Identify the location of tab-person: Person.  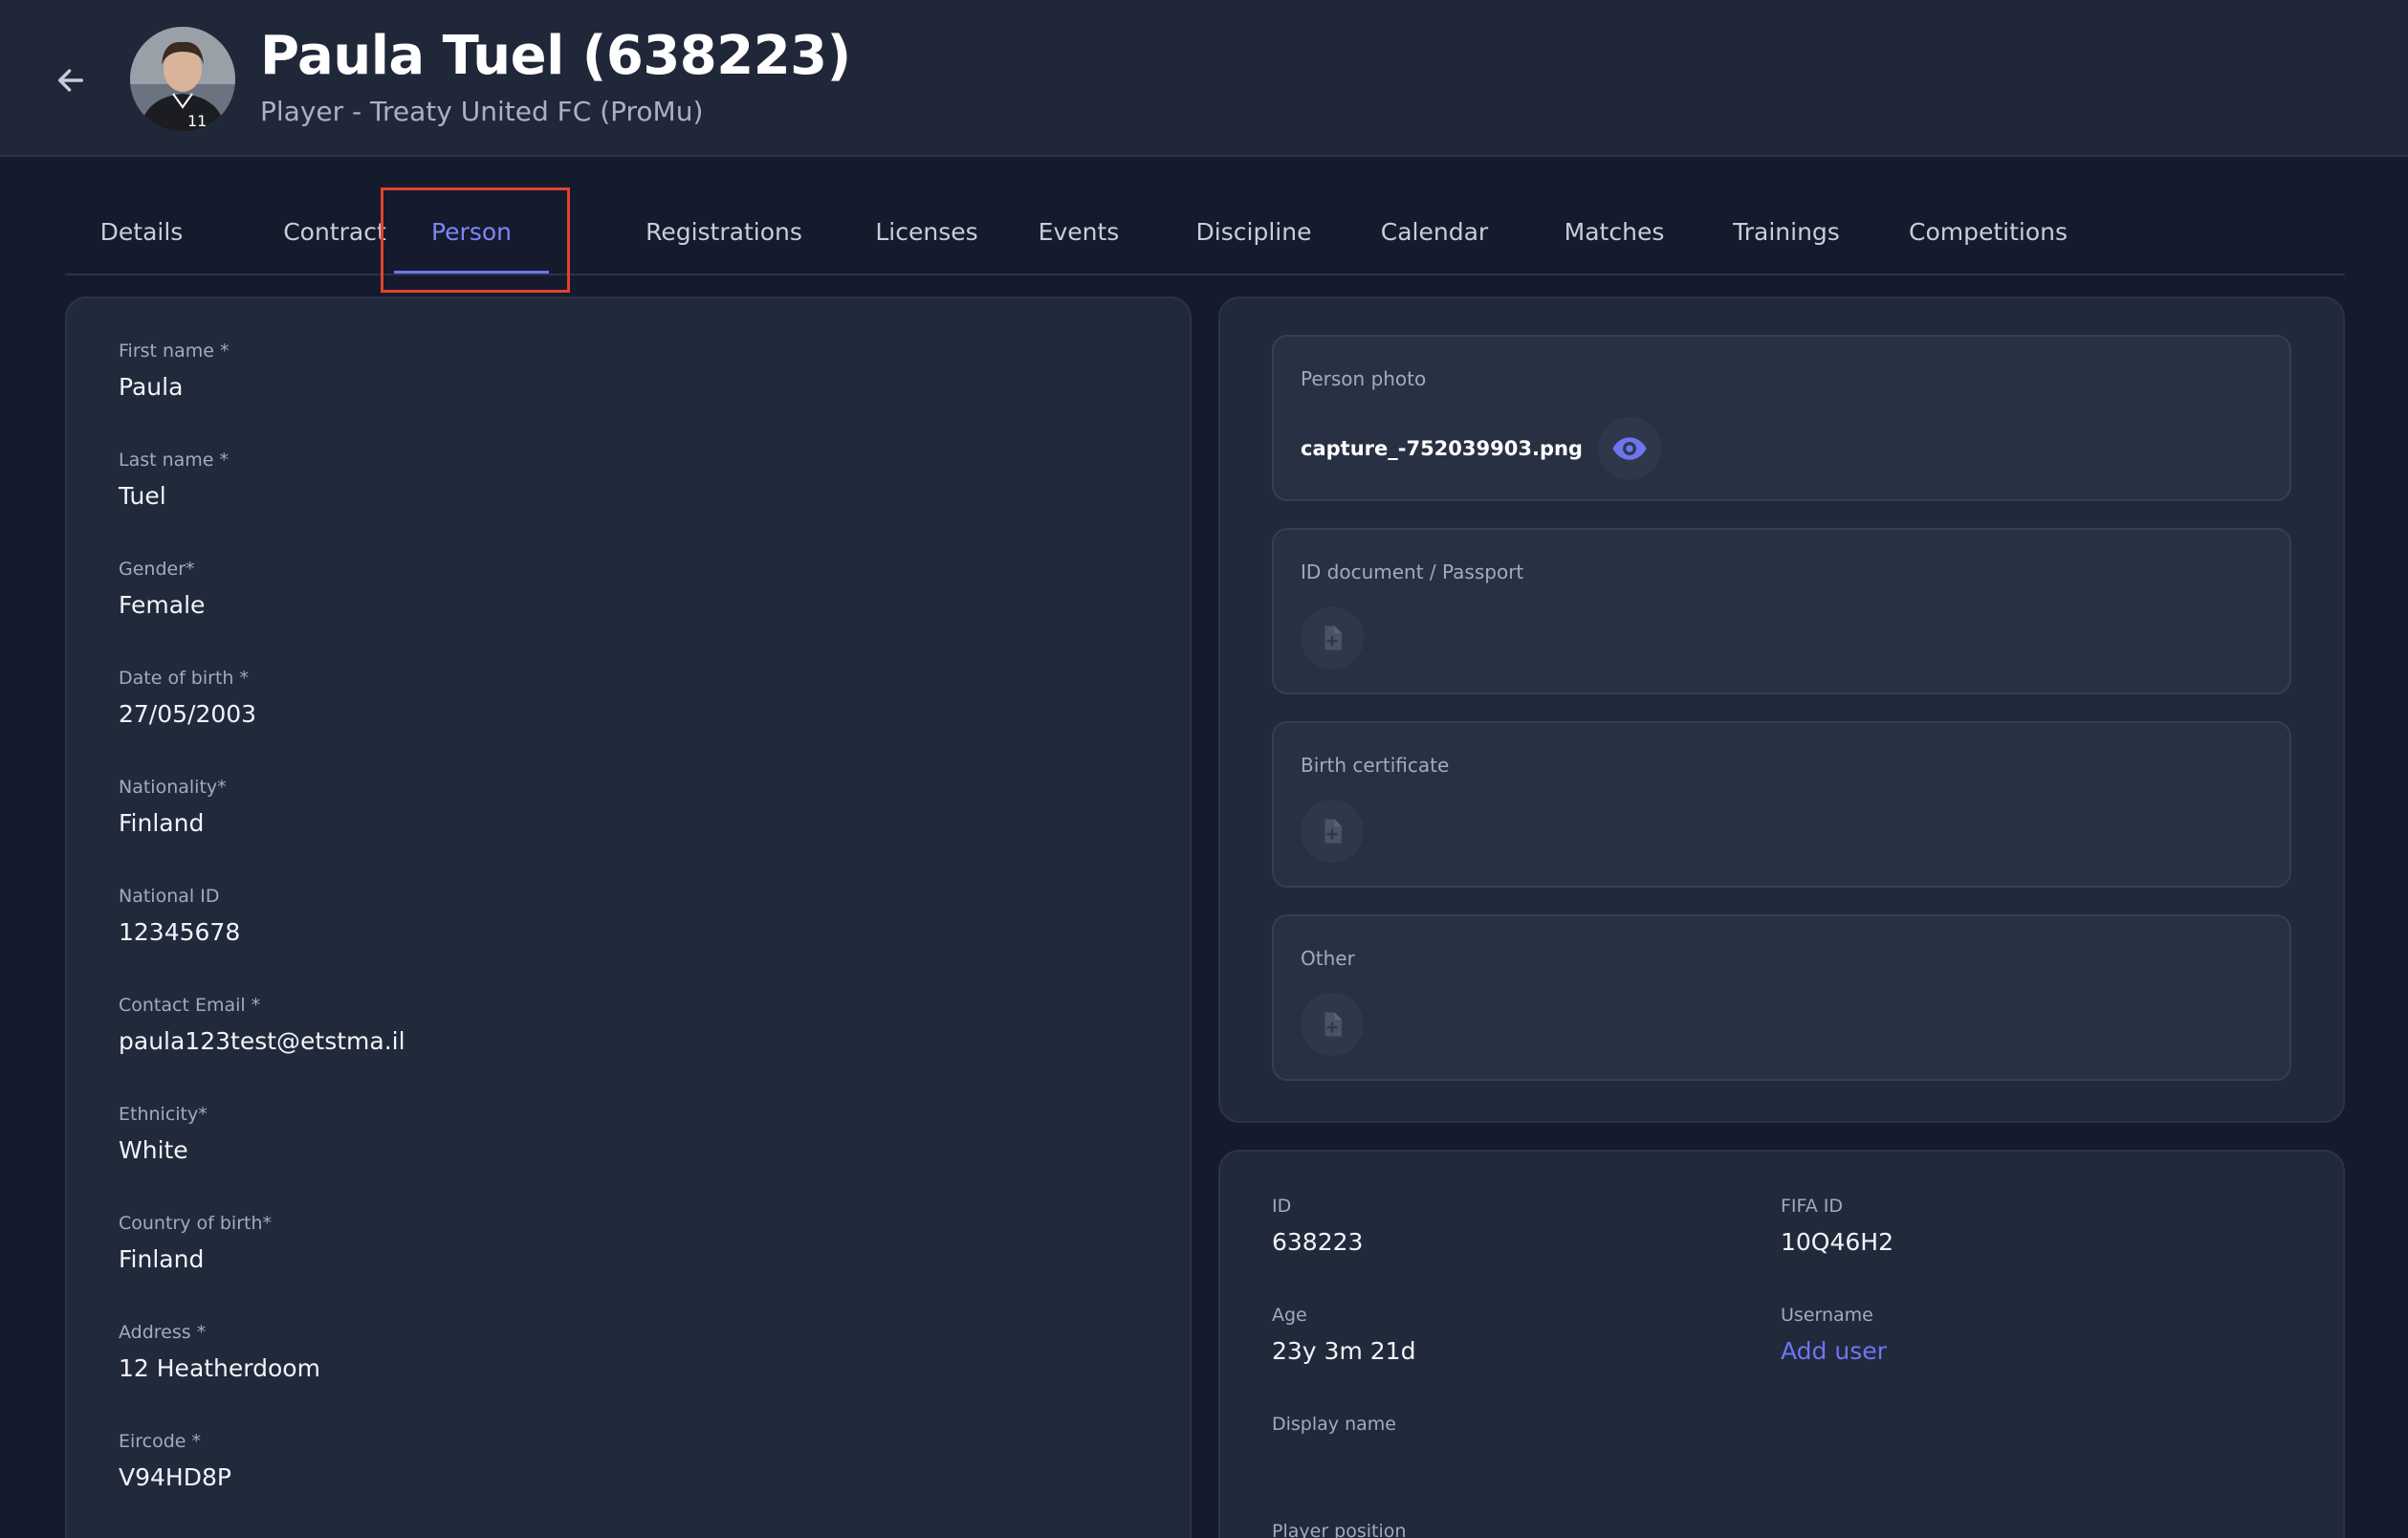
(472, 231).